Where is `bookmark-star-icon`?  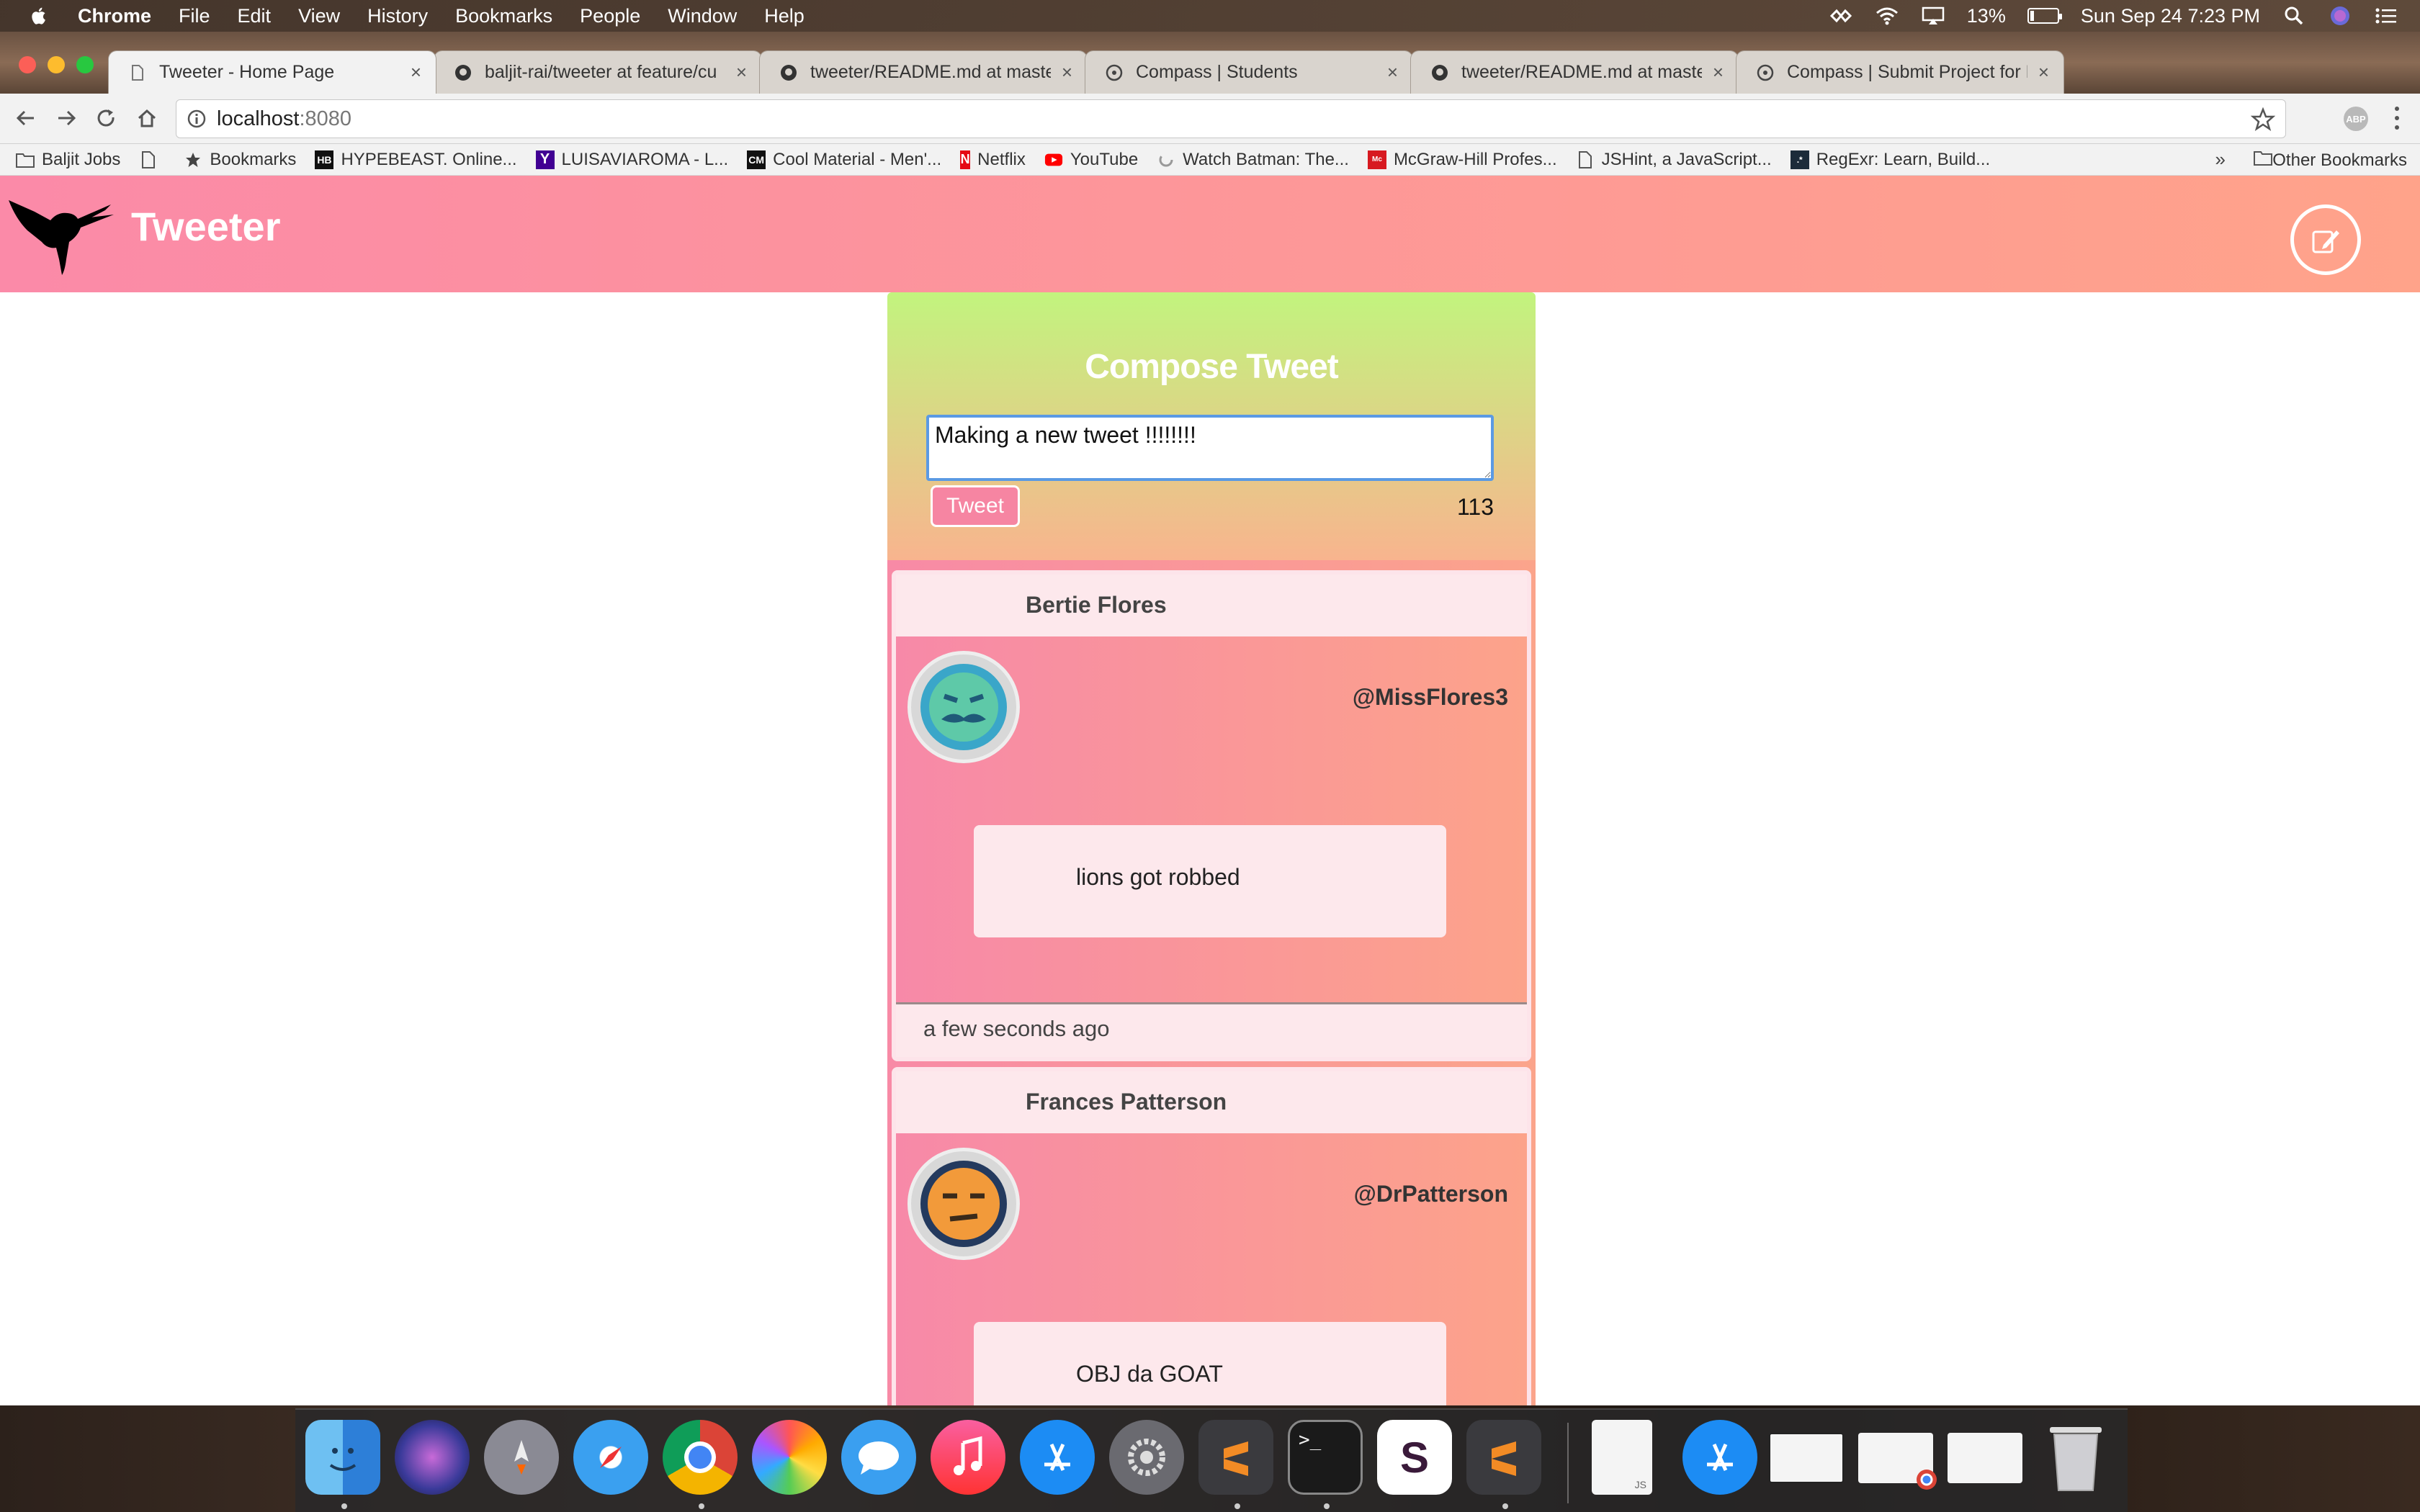
bookmark-star-icon is located at coordinates (2263, 119).